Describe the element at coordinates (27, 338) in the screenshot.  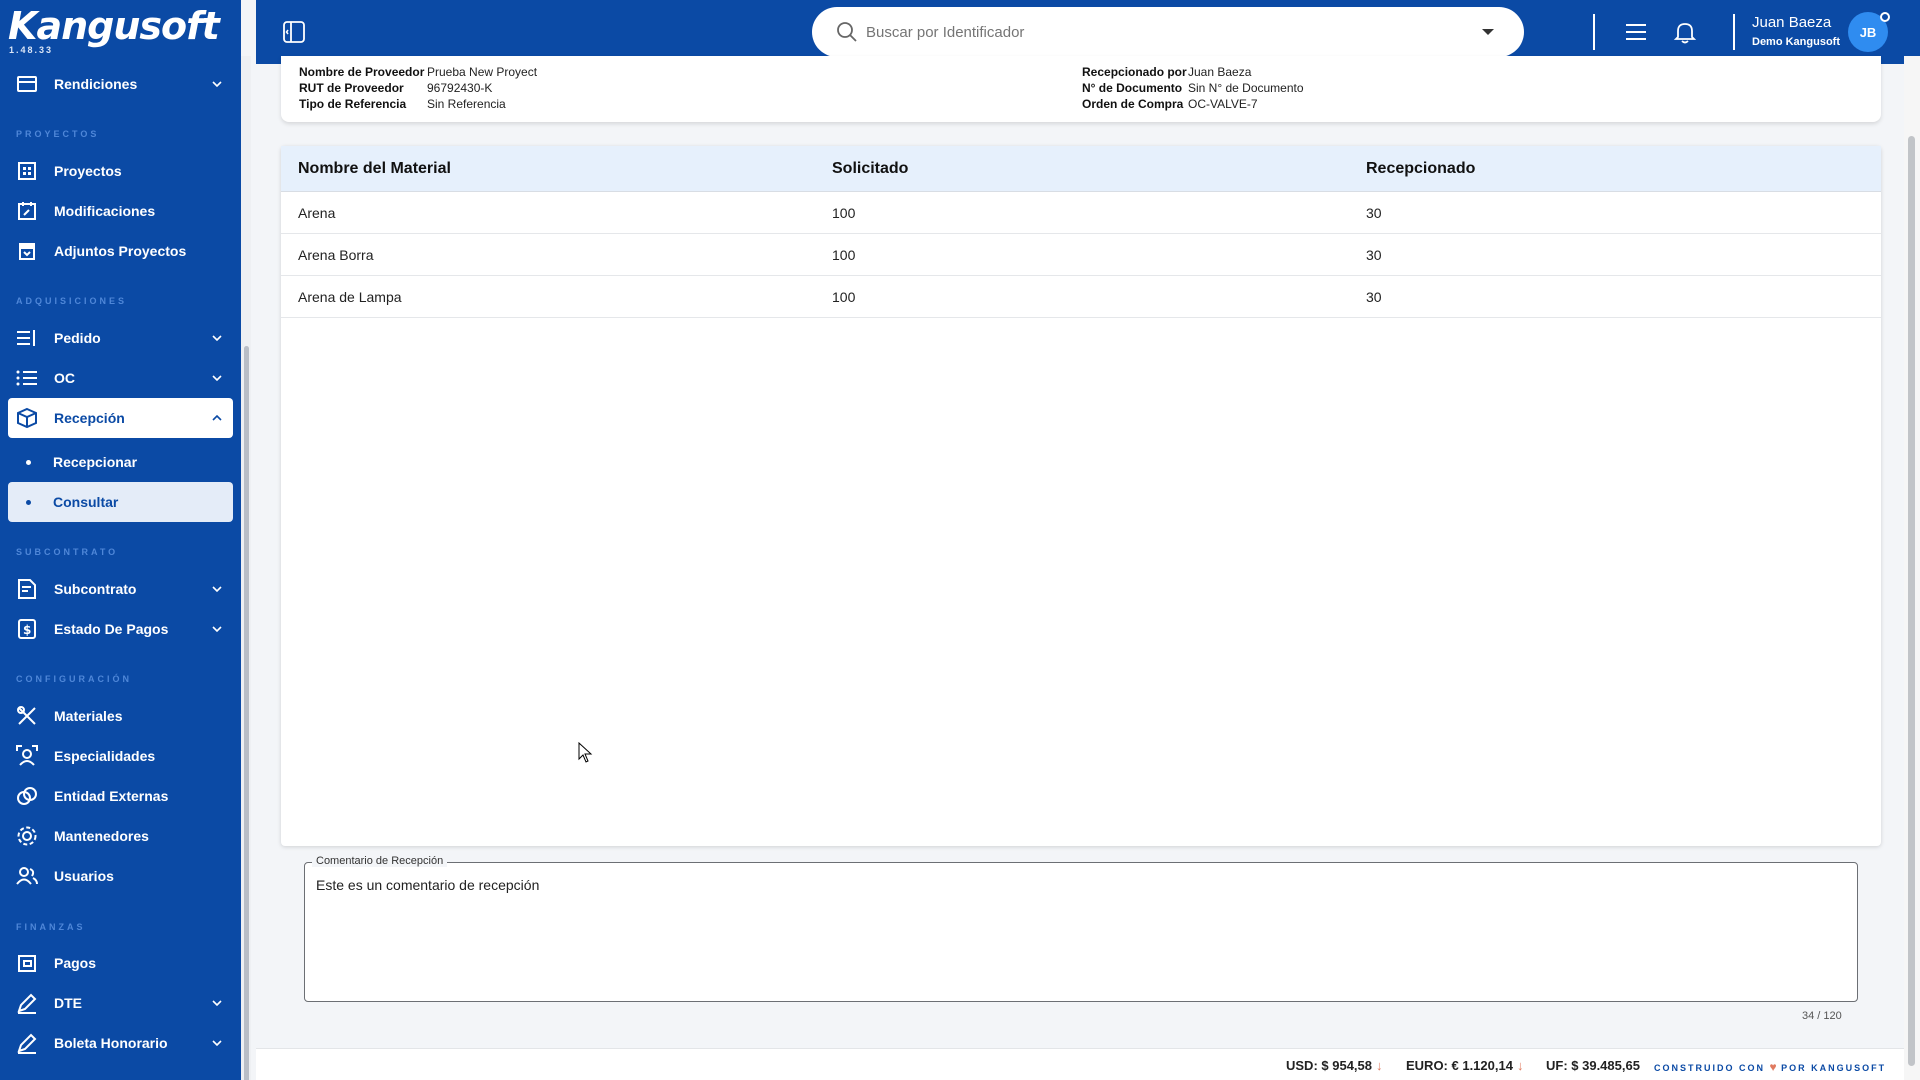
I see `list-sort-icon` at that location.